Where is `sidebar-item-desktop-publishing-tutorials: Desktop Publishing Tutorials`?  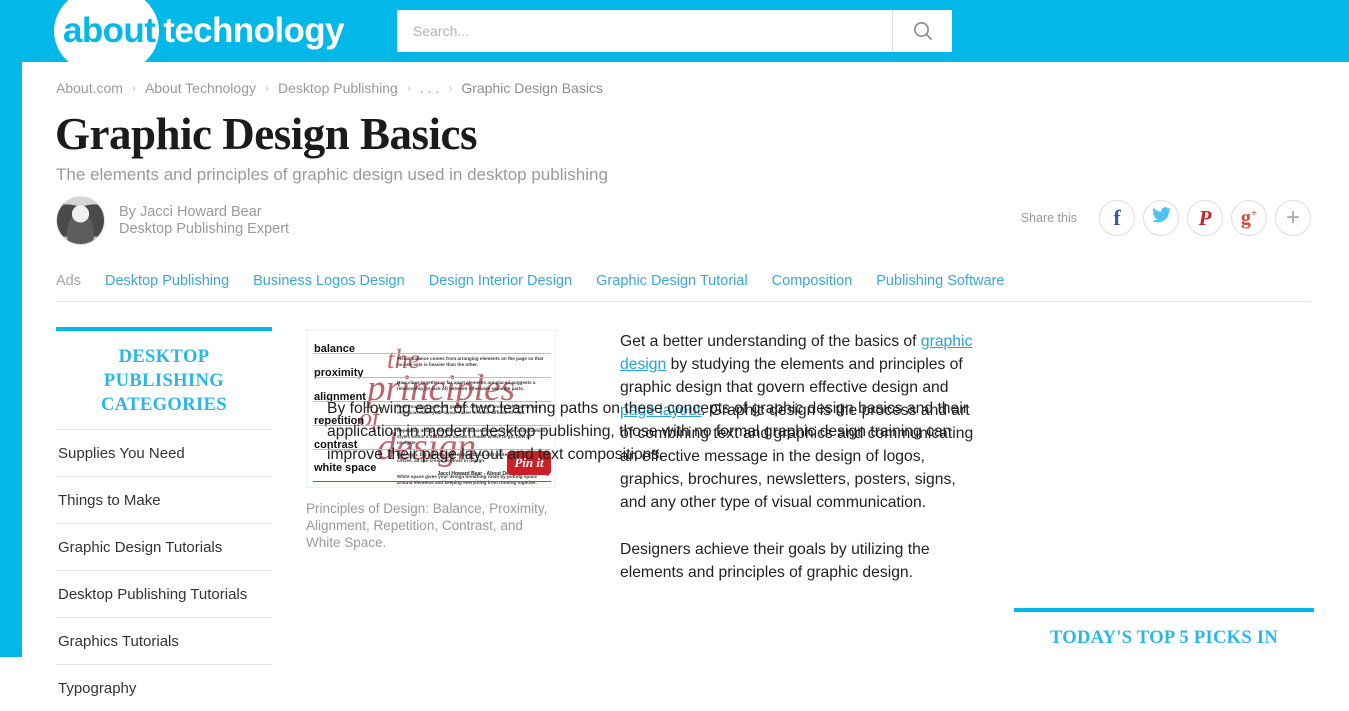 sidebar-item-desktop-publishing-tutorials: Desktop Publishing Tutorials is located at coordinates (164, 593).